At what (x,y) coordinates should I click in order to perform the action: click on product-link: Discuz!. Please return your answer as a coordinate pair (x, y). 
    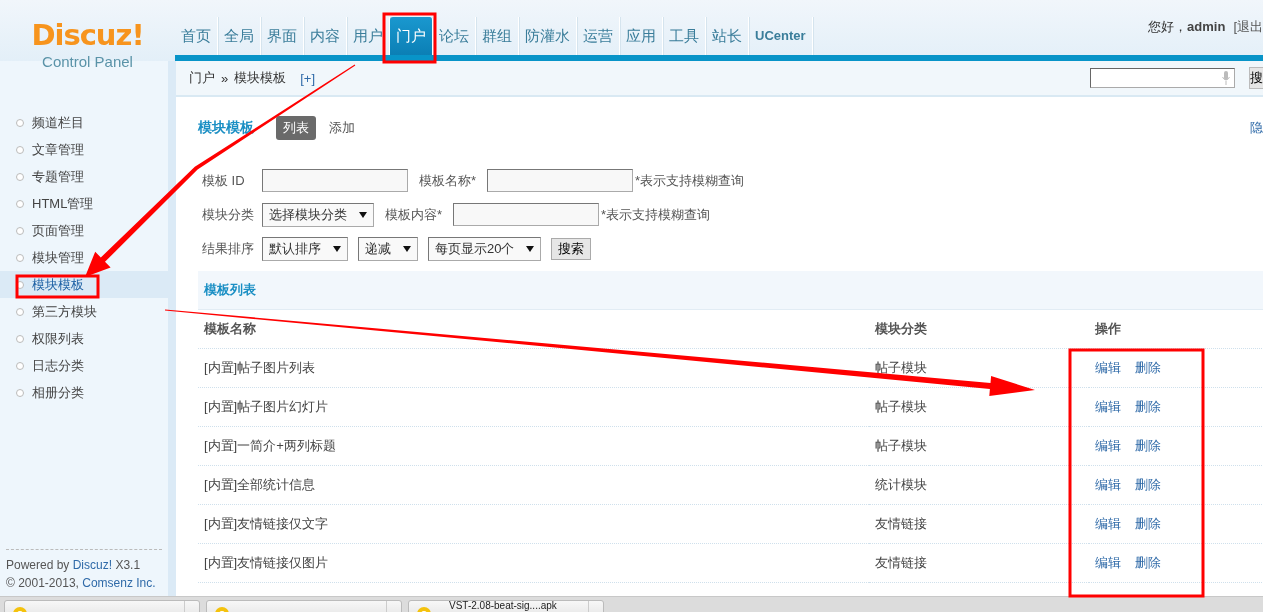
    Looking at the image, I should click on (92, 565).